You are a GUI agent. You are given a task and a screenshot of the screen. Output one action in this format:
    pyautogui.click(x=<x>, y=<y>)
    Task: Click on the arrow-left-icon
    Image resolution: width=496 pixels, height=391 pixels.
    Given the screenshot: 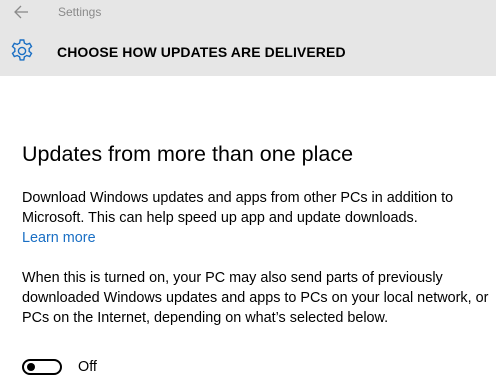 What is the action you would take?
    pyautogui.click(x=21, y=12)
    